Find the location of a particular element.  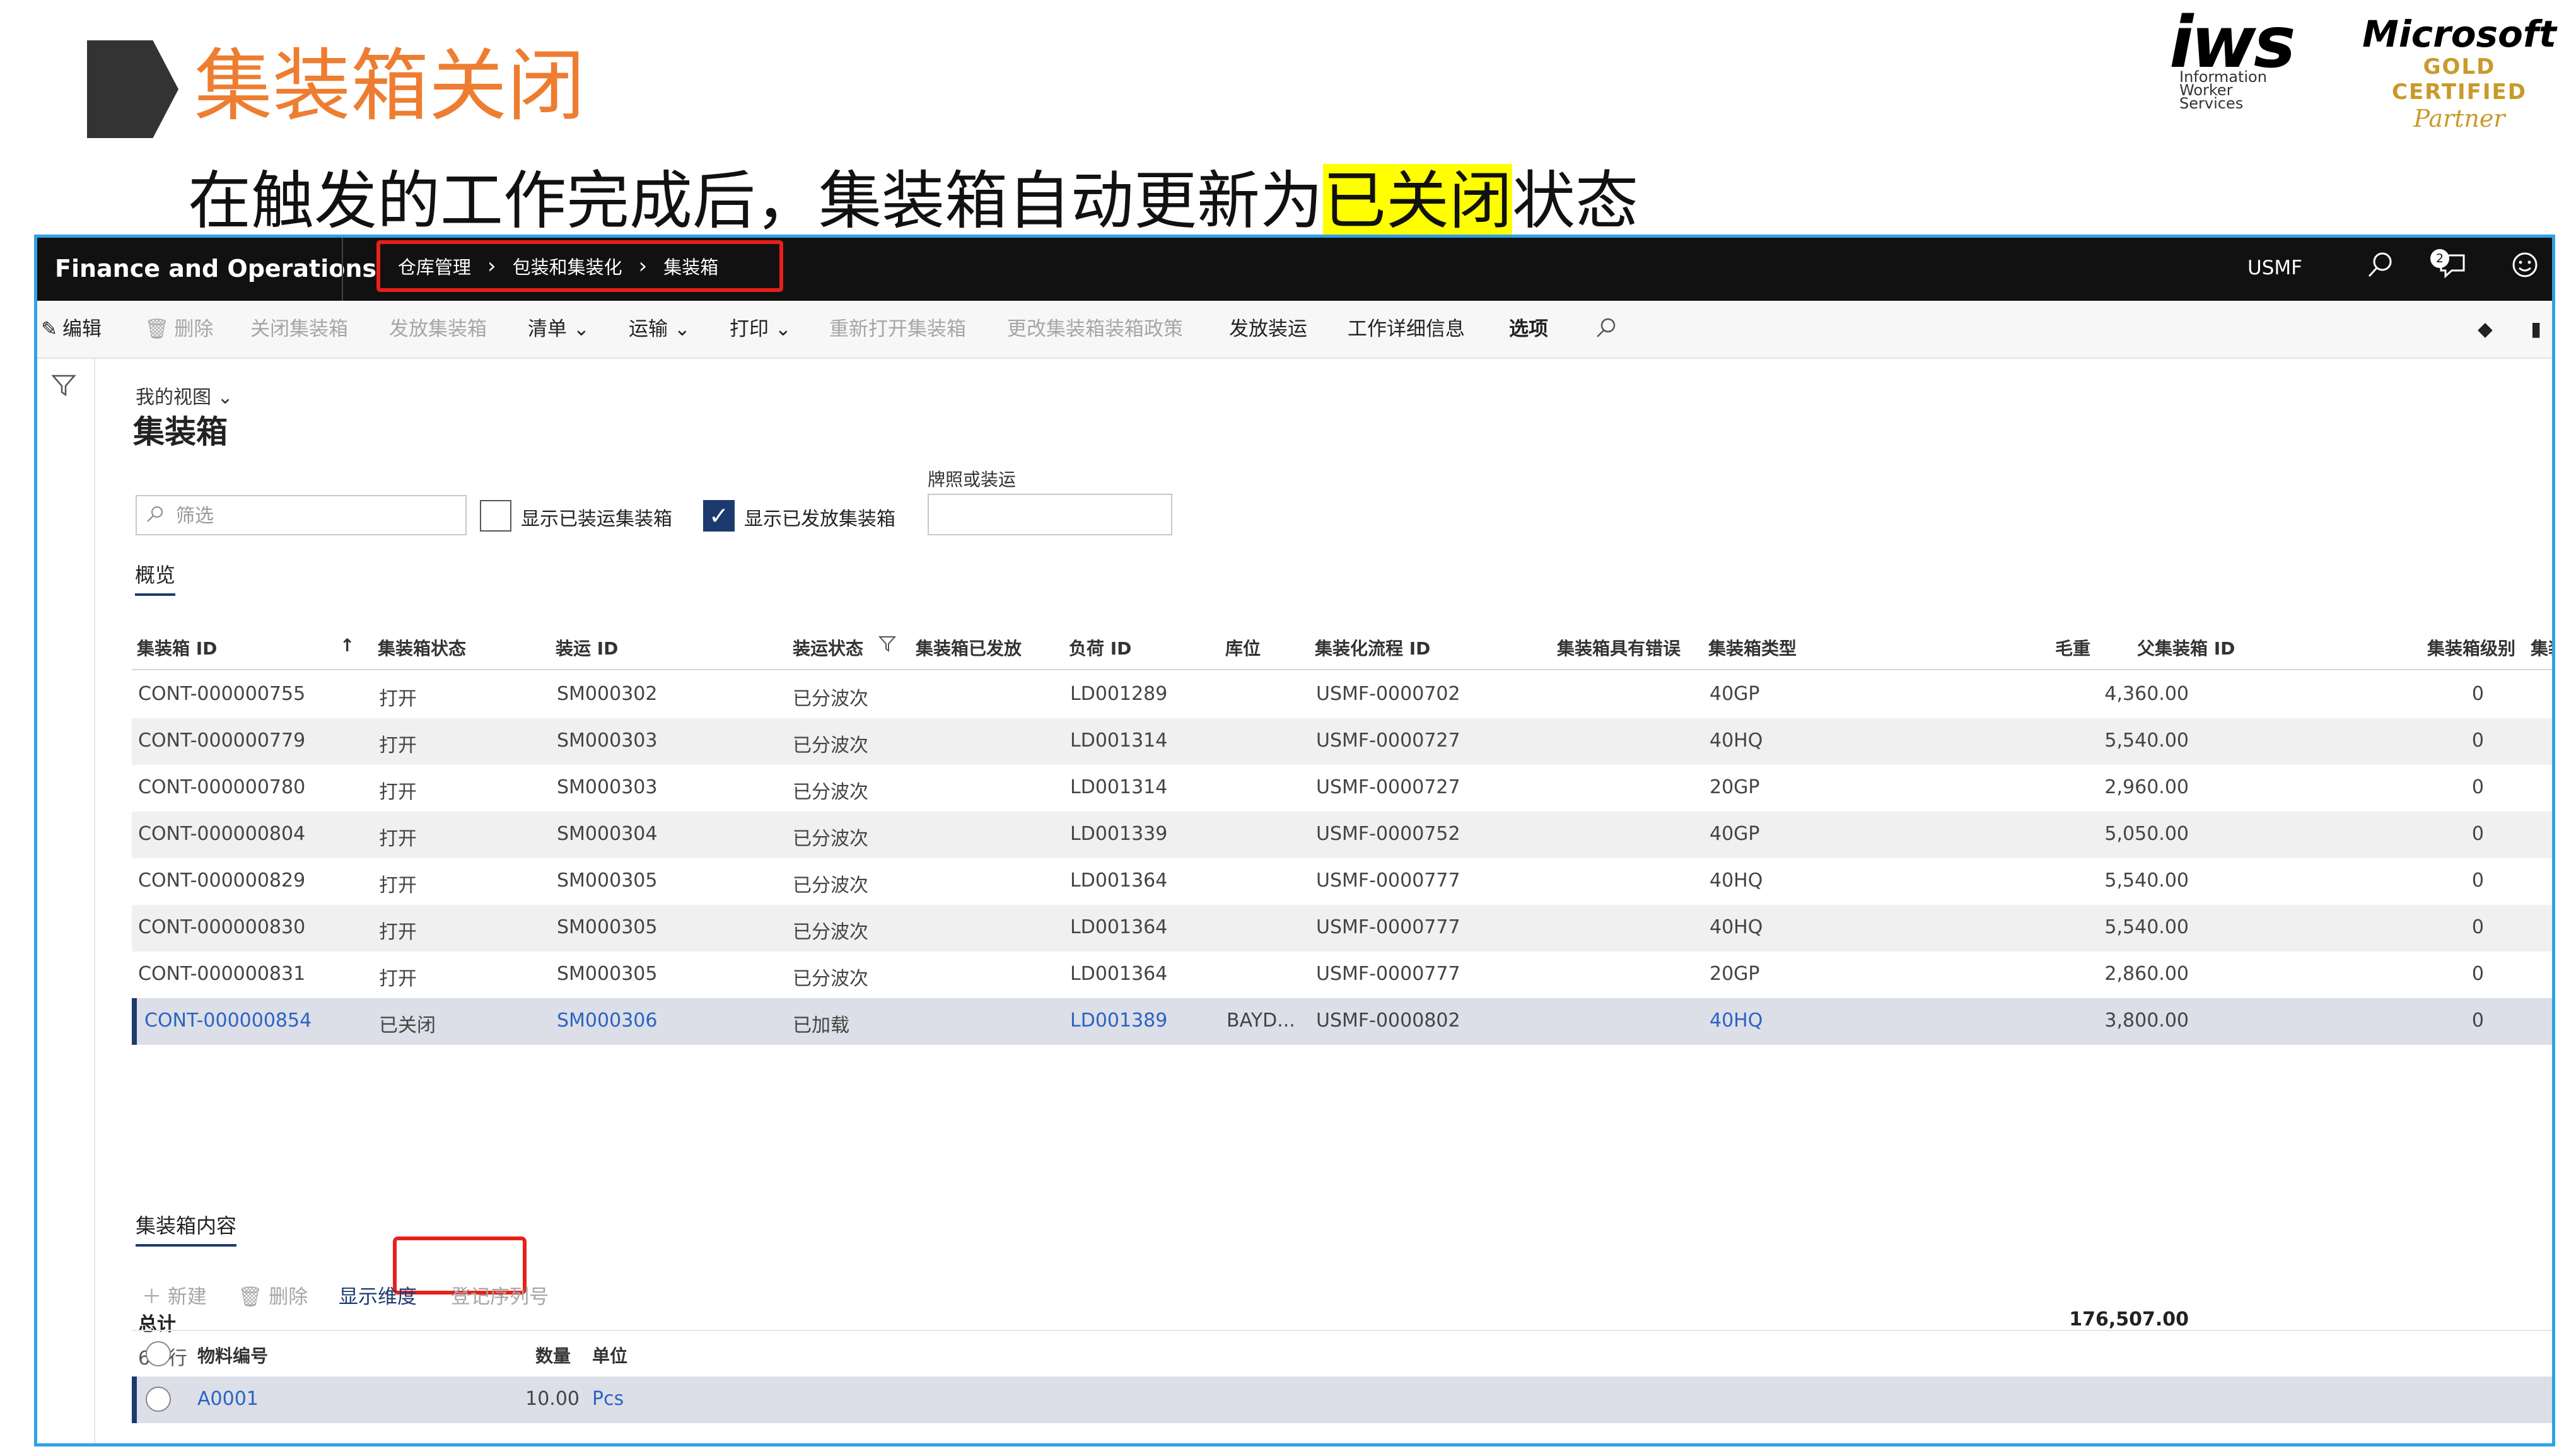

close-container-button: 关闭集装箱 is located at coordinates (299, 329).